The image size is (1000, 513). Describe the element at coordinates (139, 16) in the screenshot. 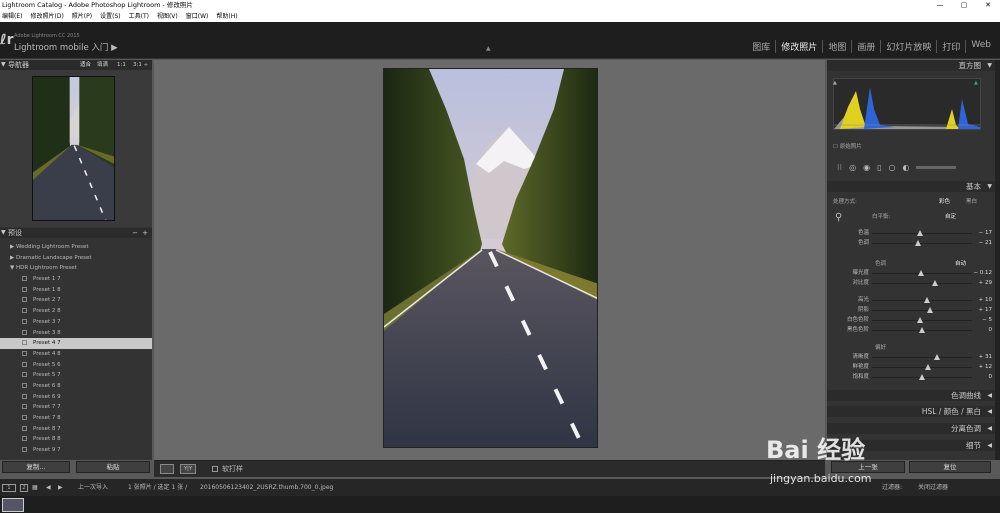

I see `menu-tools: 工具(T)` at that location.